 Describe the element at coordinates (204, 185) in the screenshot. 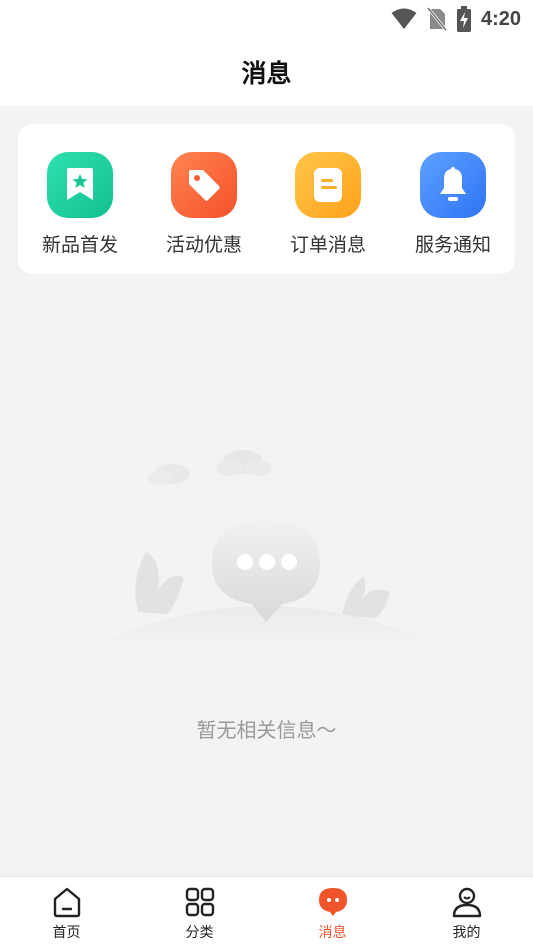

I see `tag-icon` at that location.